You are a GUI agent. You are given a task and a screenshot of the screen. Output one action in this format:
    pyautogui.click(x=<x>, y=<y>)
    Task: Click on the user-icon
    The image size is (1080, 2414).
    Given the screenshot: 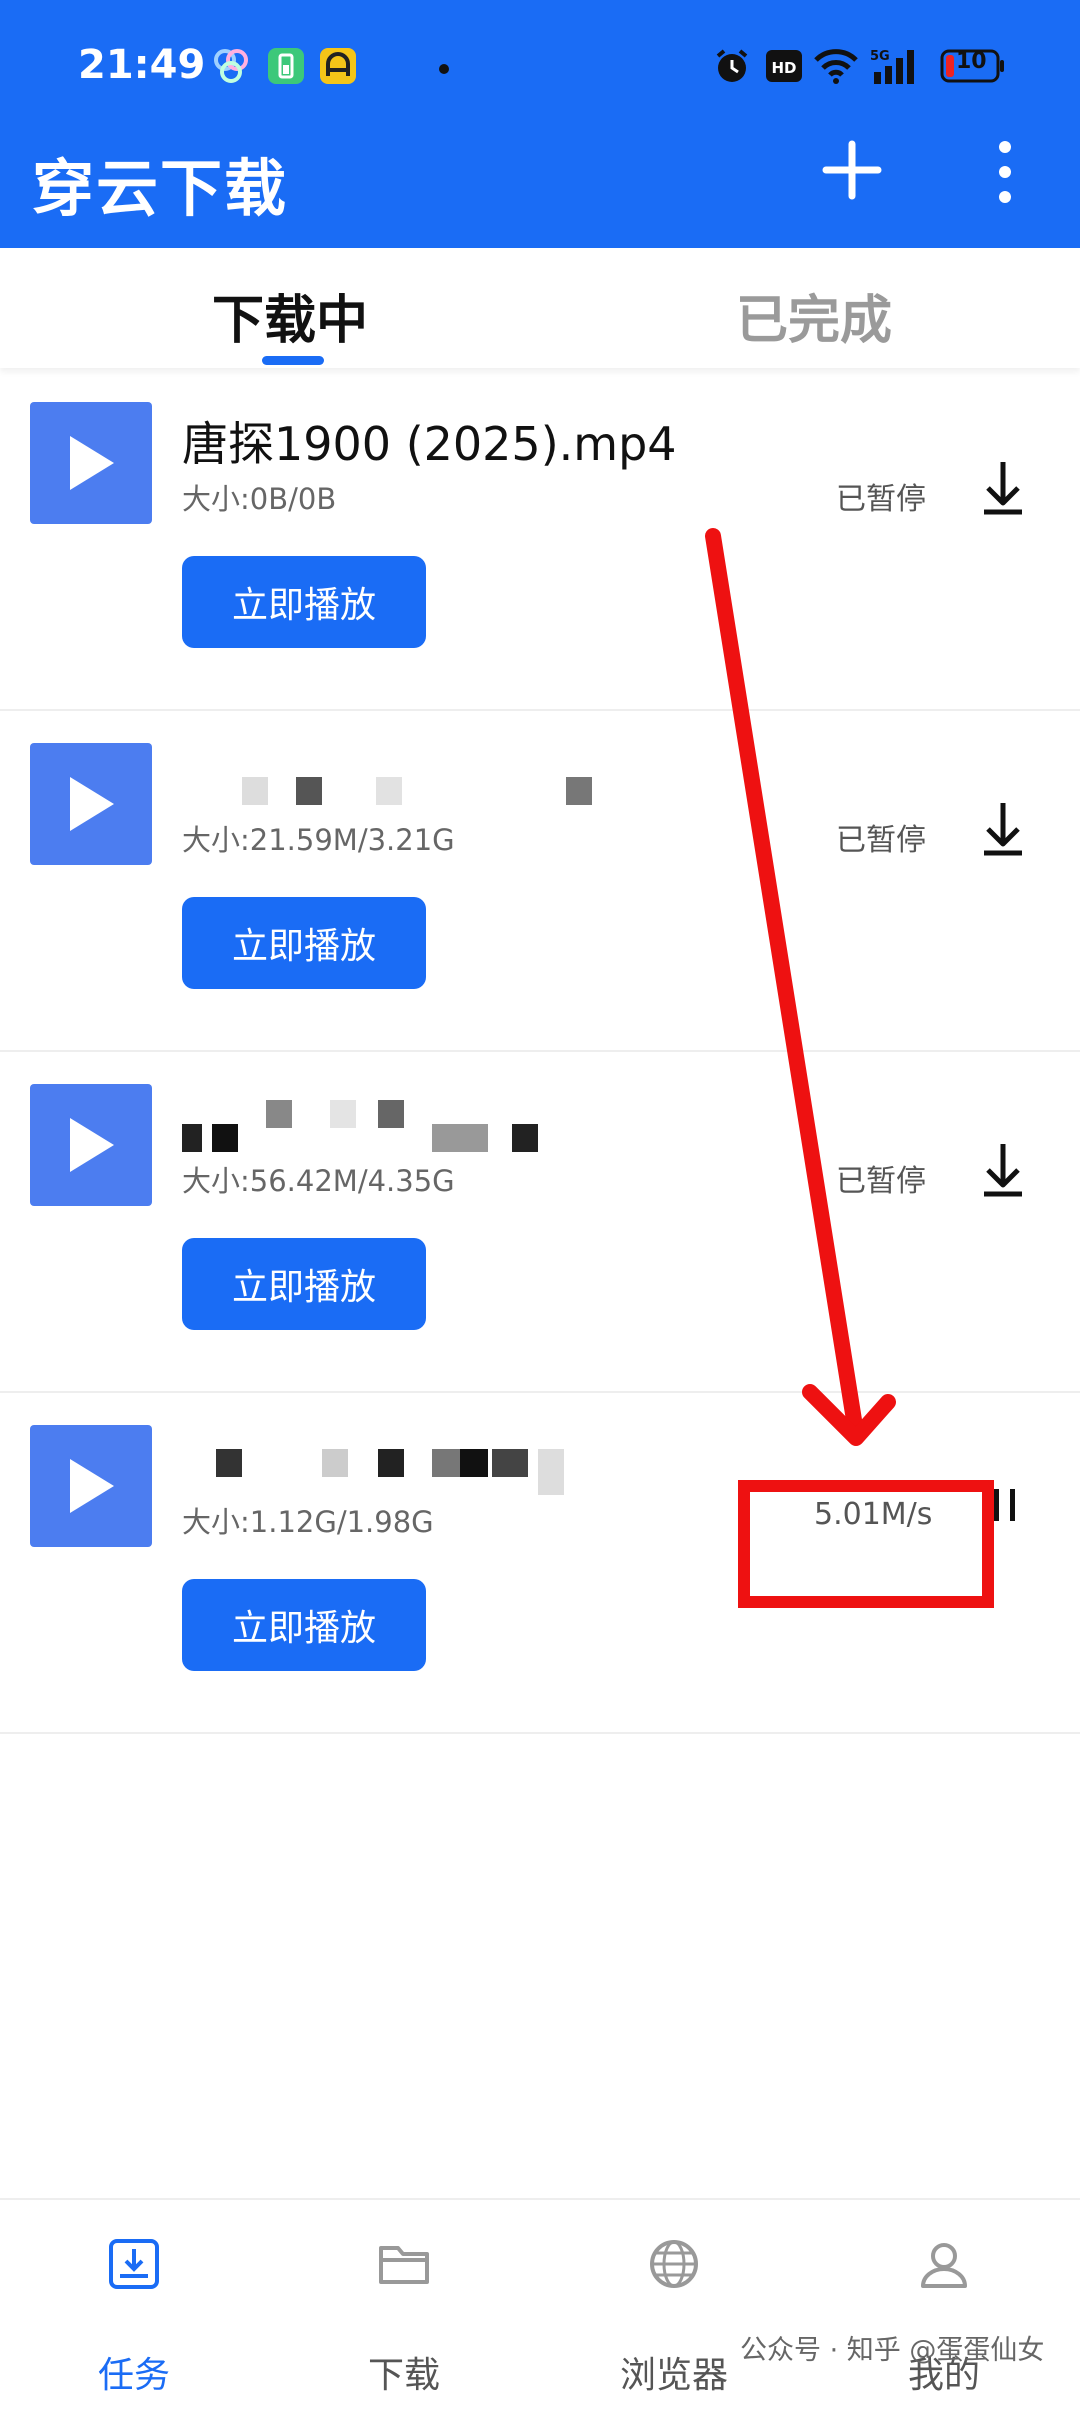 What is the action you would take?
    pyautogui.click(x=944, y=2265)
    